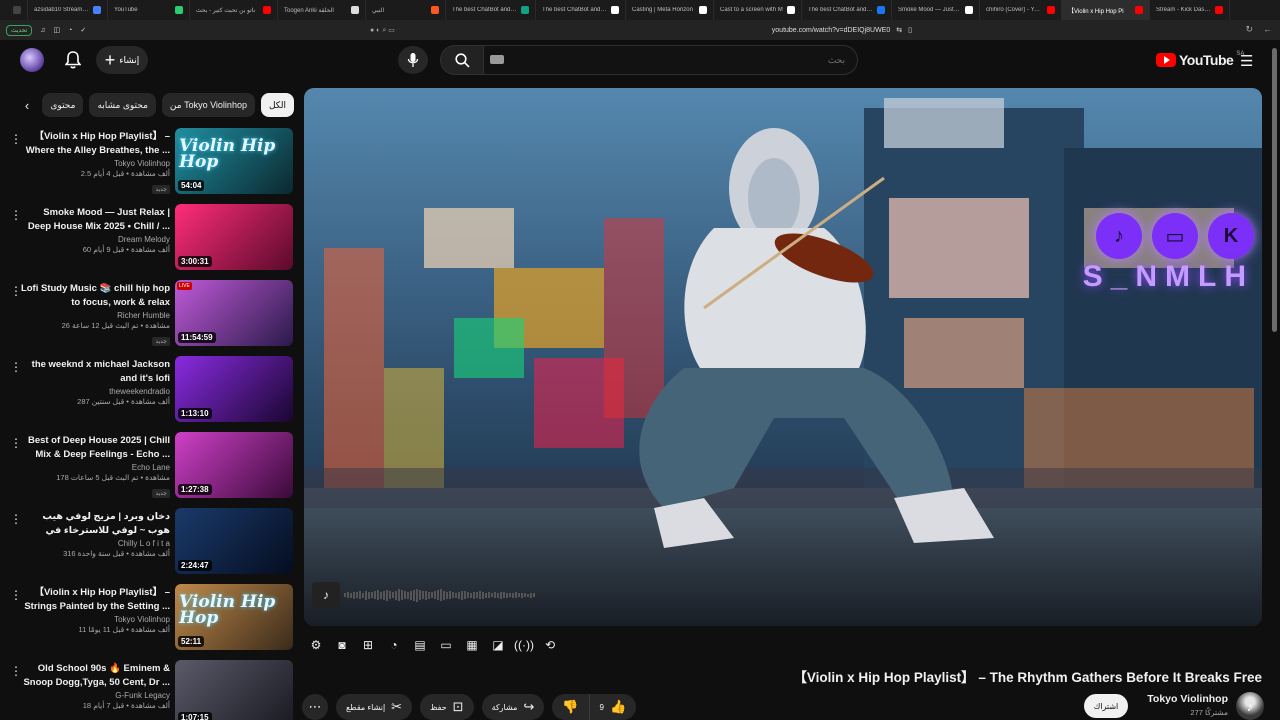 This screenshot has height=720, width=1280. Describe the element at coordinates (498, 645) in the screenshot. I see `cast-icon: ◪` at that location.